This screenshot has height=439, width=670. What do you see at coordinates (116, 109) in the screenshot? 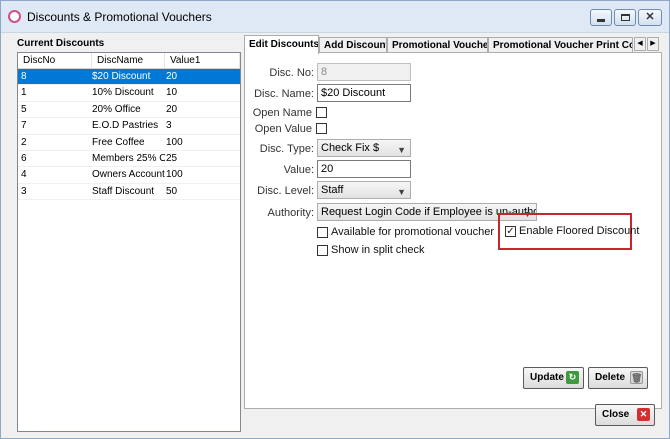
I see `cell-discname: 20% Office` at bounding box center [116, 109].